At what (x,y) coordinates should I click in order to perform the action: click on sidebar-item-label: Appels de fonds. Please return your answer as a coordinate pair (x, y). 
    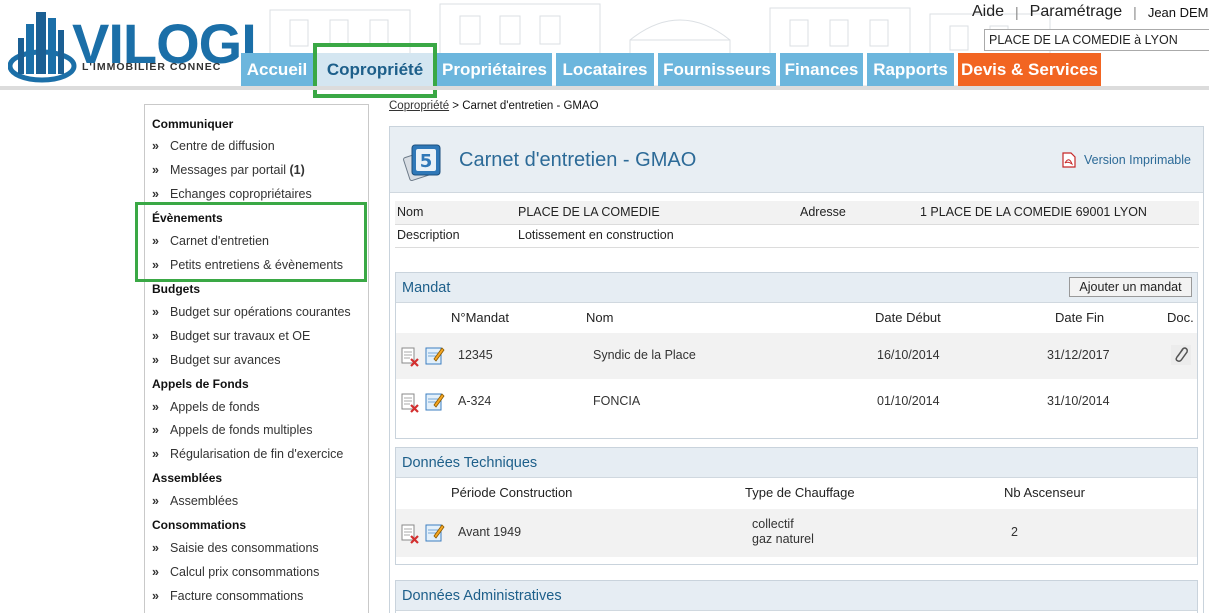
    Looking at the image, I should click on (215, 407).